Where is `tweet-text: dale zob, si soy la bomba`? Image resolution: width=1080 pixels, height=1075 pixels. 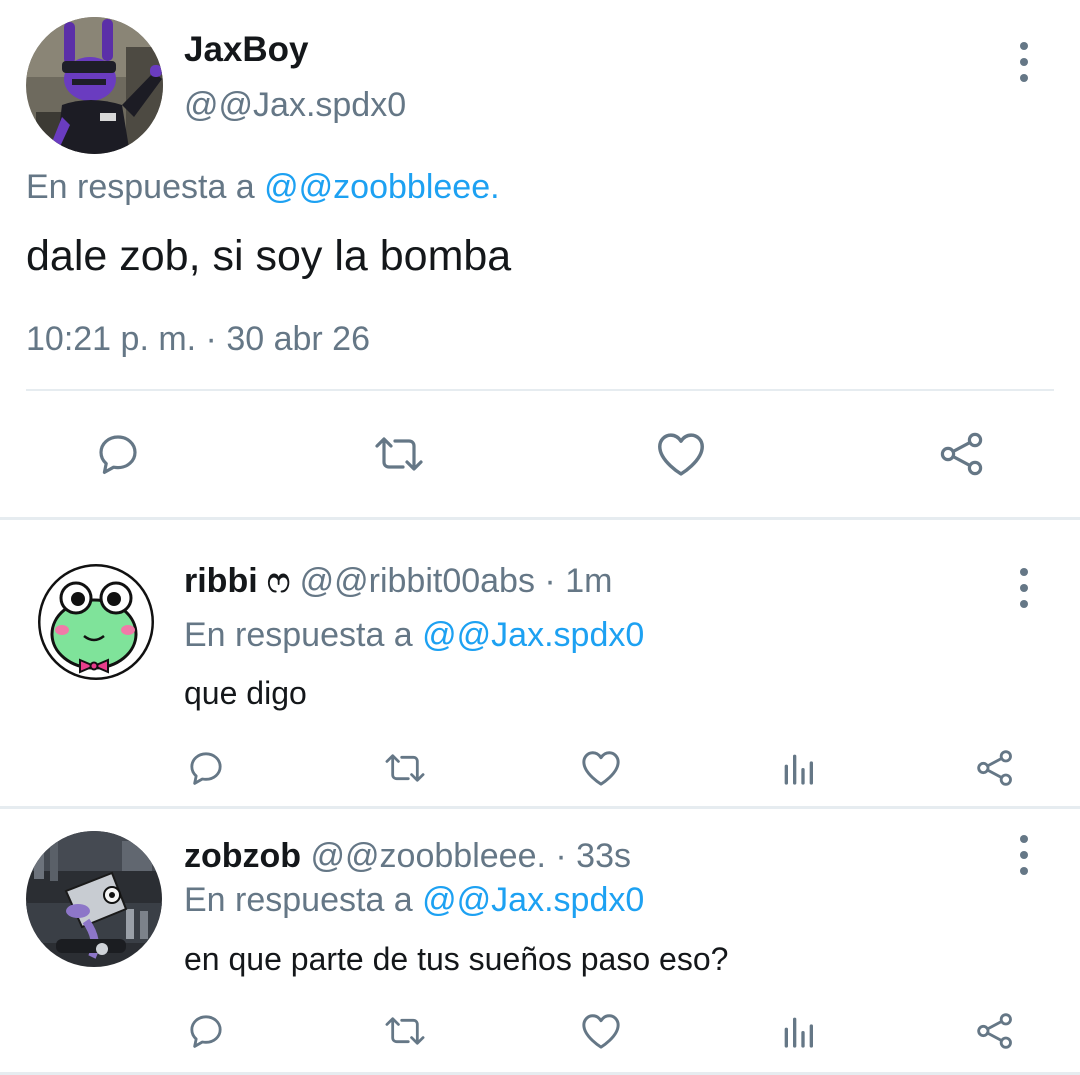
tweet-text: dale zob, si soy la bomba is located at coordinates (269, 256).